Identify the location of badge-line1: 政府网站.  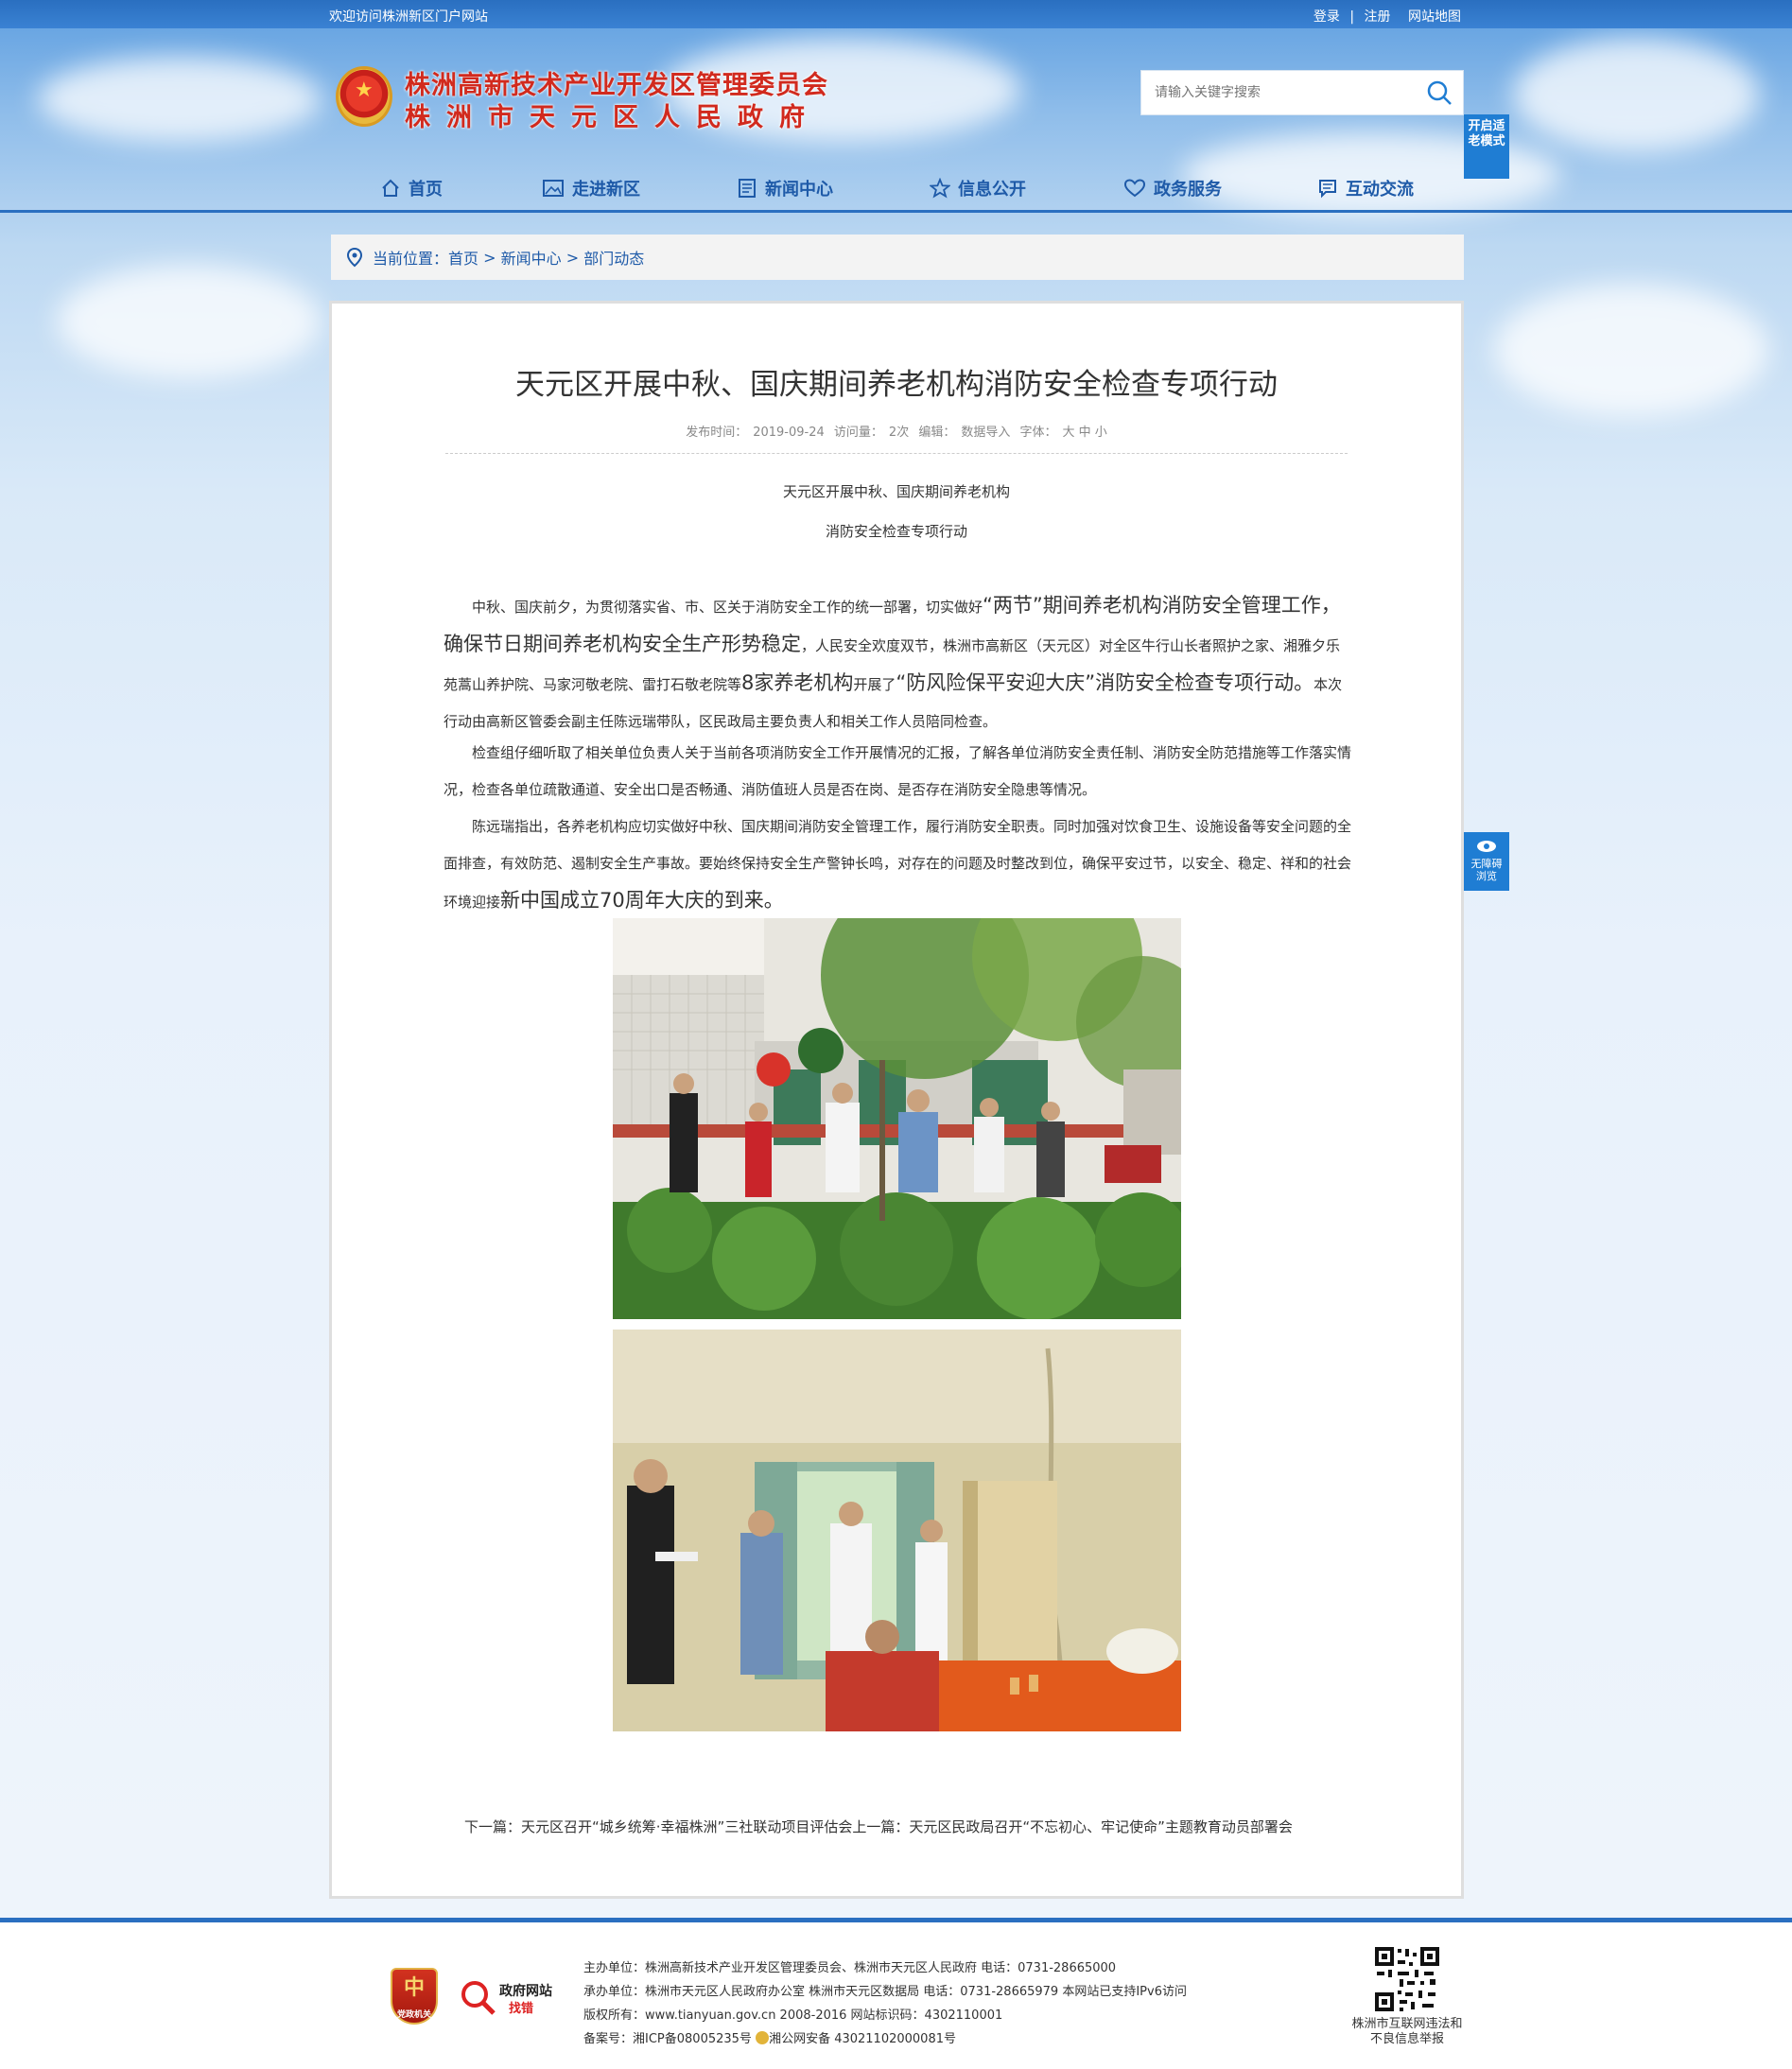
(525, 1991).